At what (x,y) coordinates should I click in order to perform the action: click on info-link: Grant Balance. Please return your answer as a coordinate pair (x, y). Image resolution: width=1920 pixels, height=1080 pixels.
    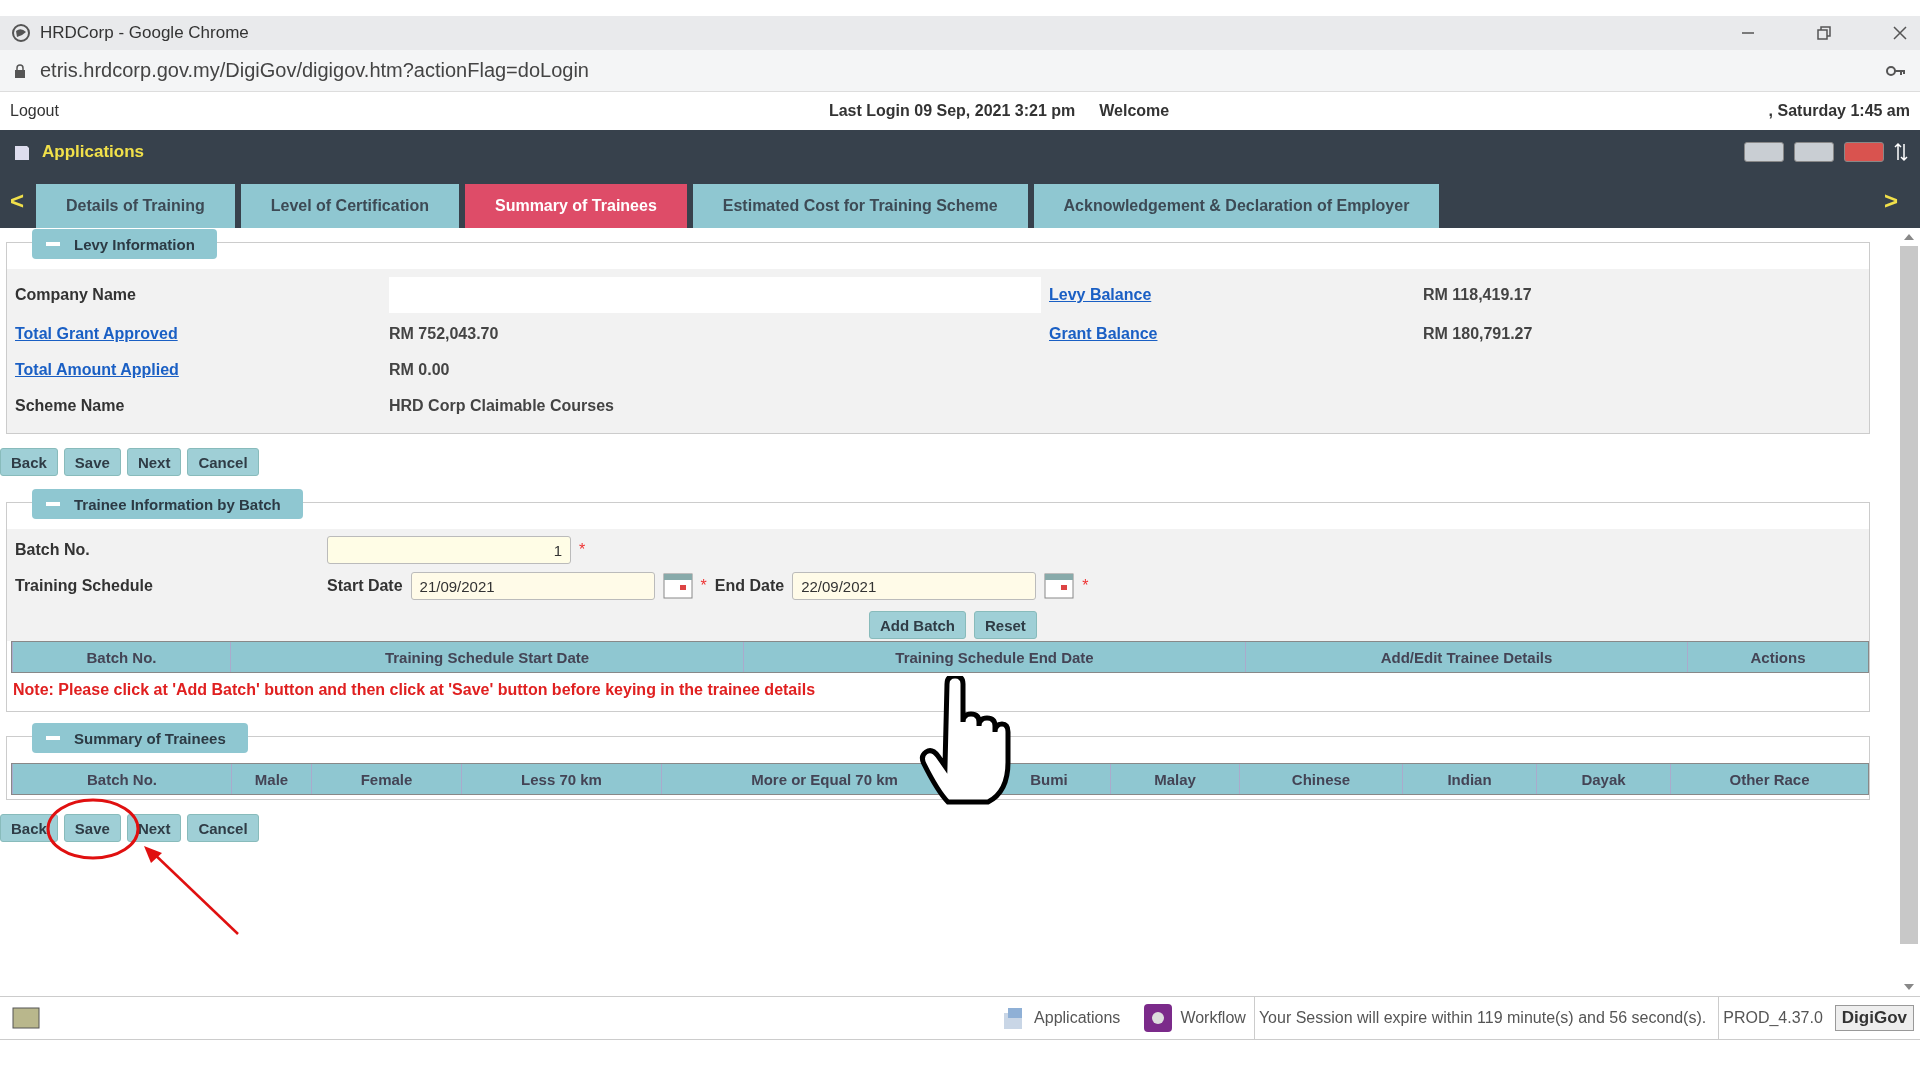
    Looking at the image, I should click on (1236, 334).